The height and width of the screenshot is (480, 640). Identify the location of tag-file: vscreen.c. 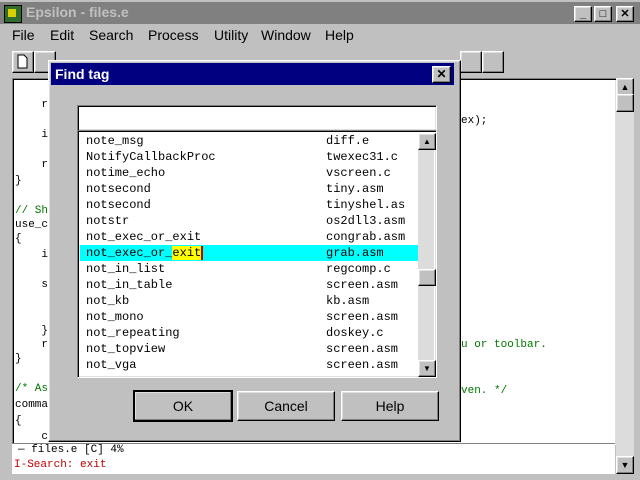
(358, 173).